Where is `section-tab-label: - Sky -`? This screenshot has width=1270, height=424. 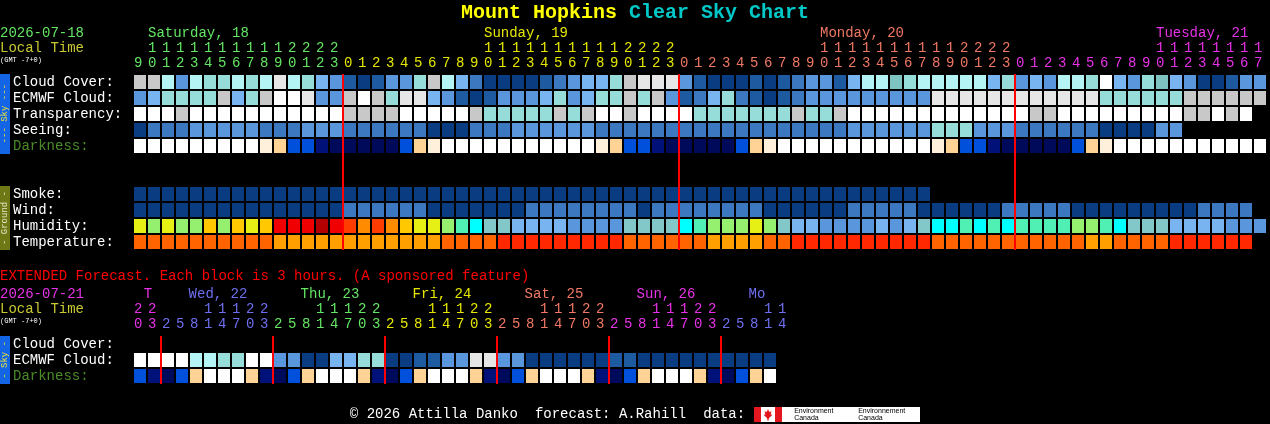 section-tab-label: - Sky - is located at coordinates (5, 360).